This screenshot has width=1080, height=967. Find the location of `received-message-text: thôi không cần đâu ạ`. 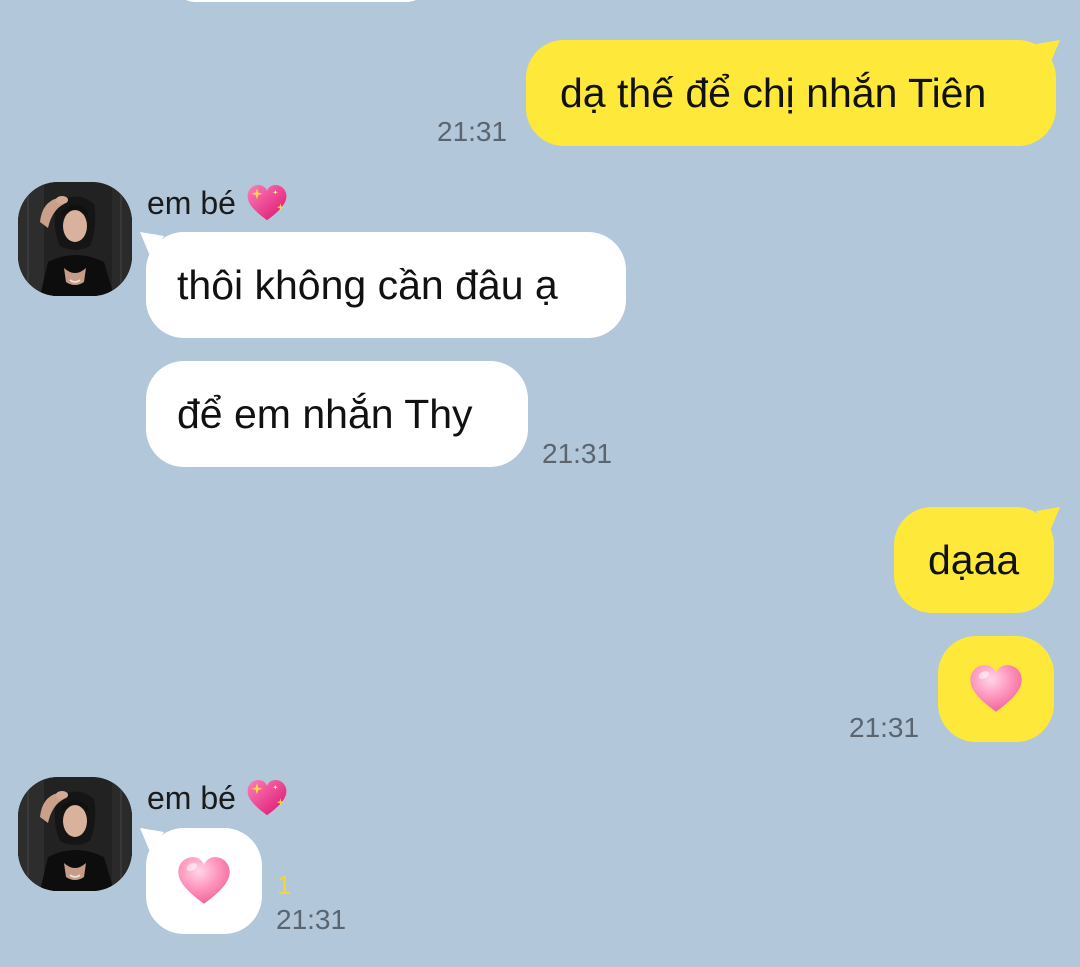

received-message-text: thôi không cần đâu ạ is located at coordinates (367, 284).